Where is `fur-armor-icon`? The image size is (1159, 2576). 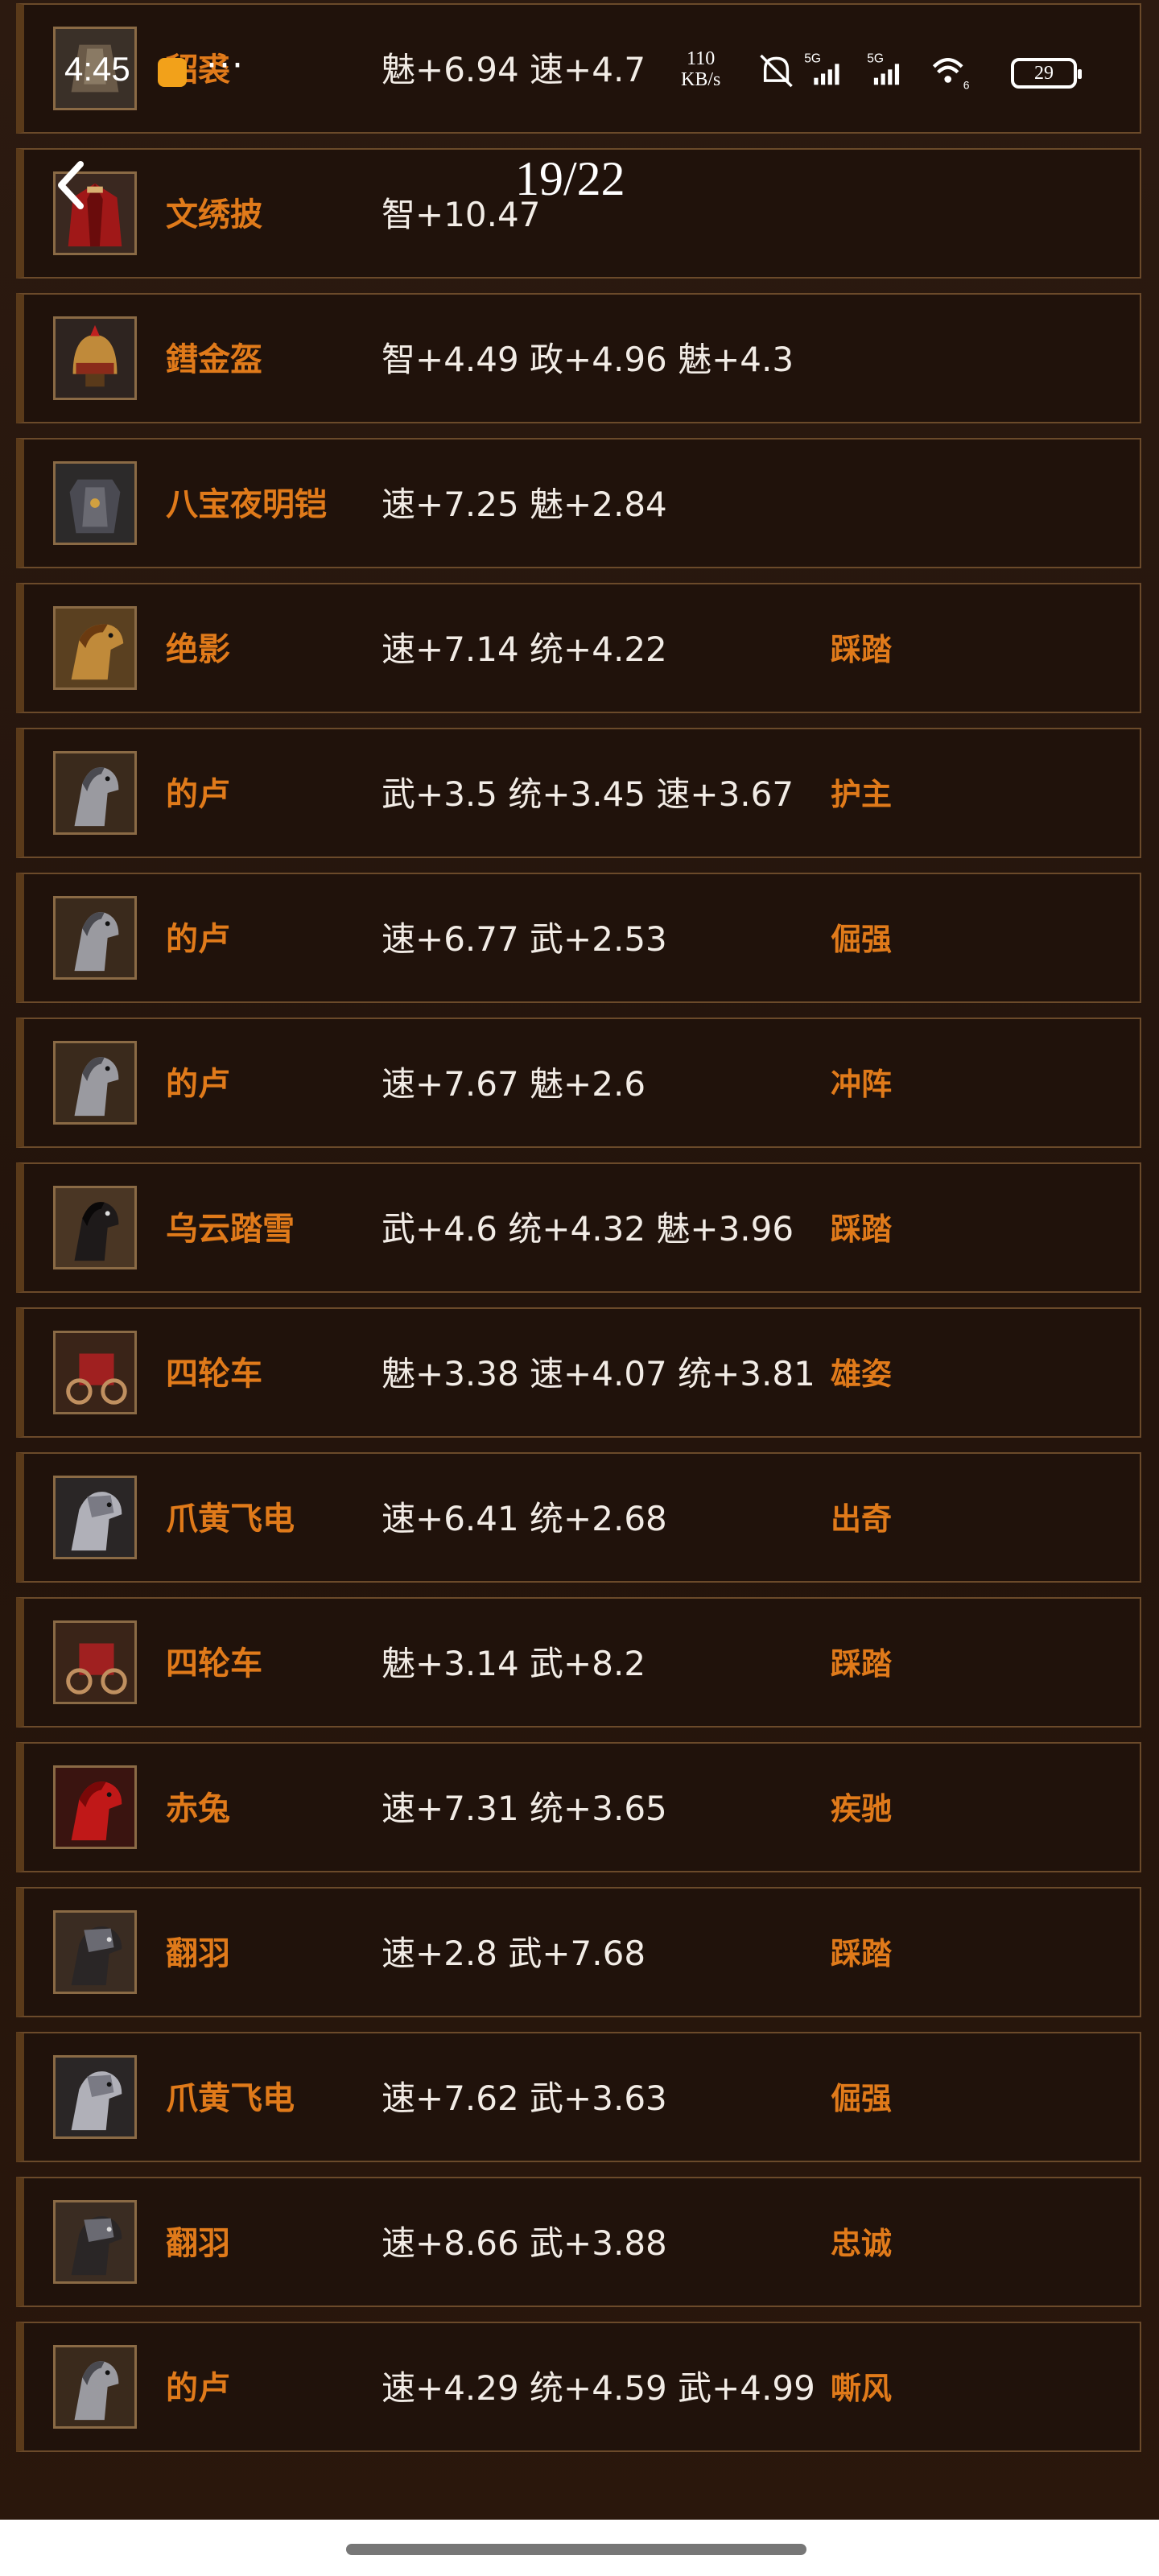 fur-armor-icon is located at coordinates (95, 68).